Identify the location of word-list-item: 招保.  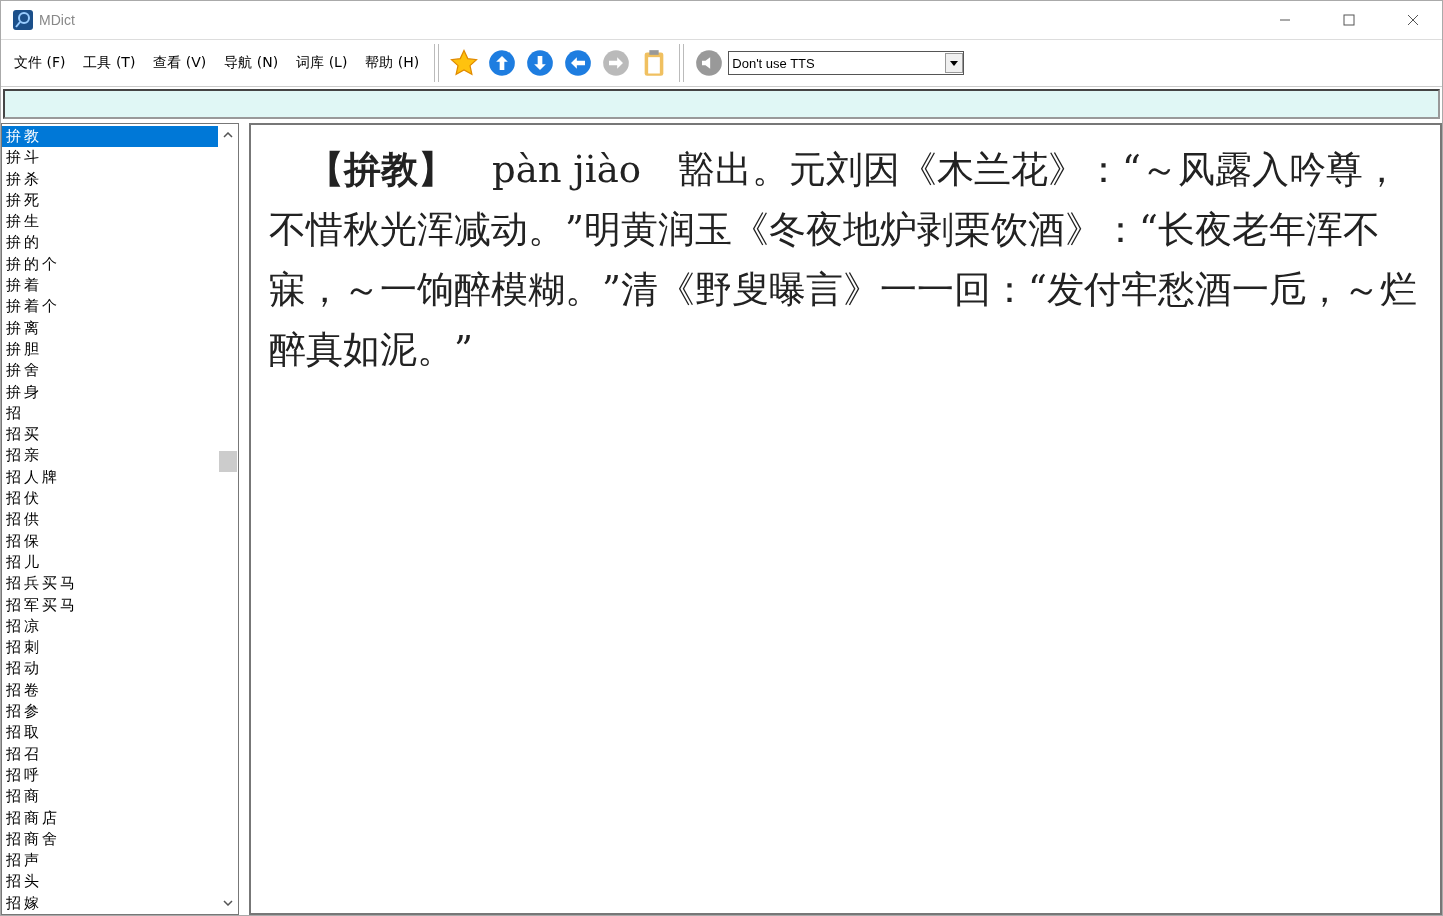
(110, 541).